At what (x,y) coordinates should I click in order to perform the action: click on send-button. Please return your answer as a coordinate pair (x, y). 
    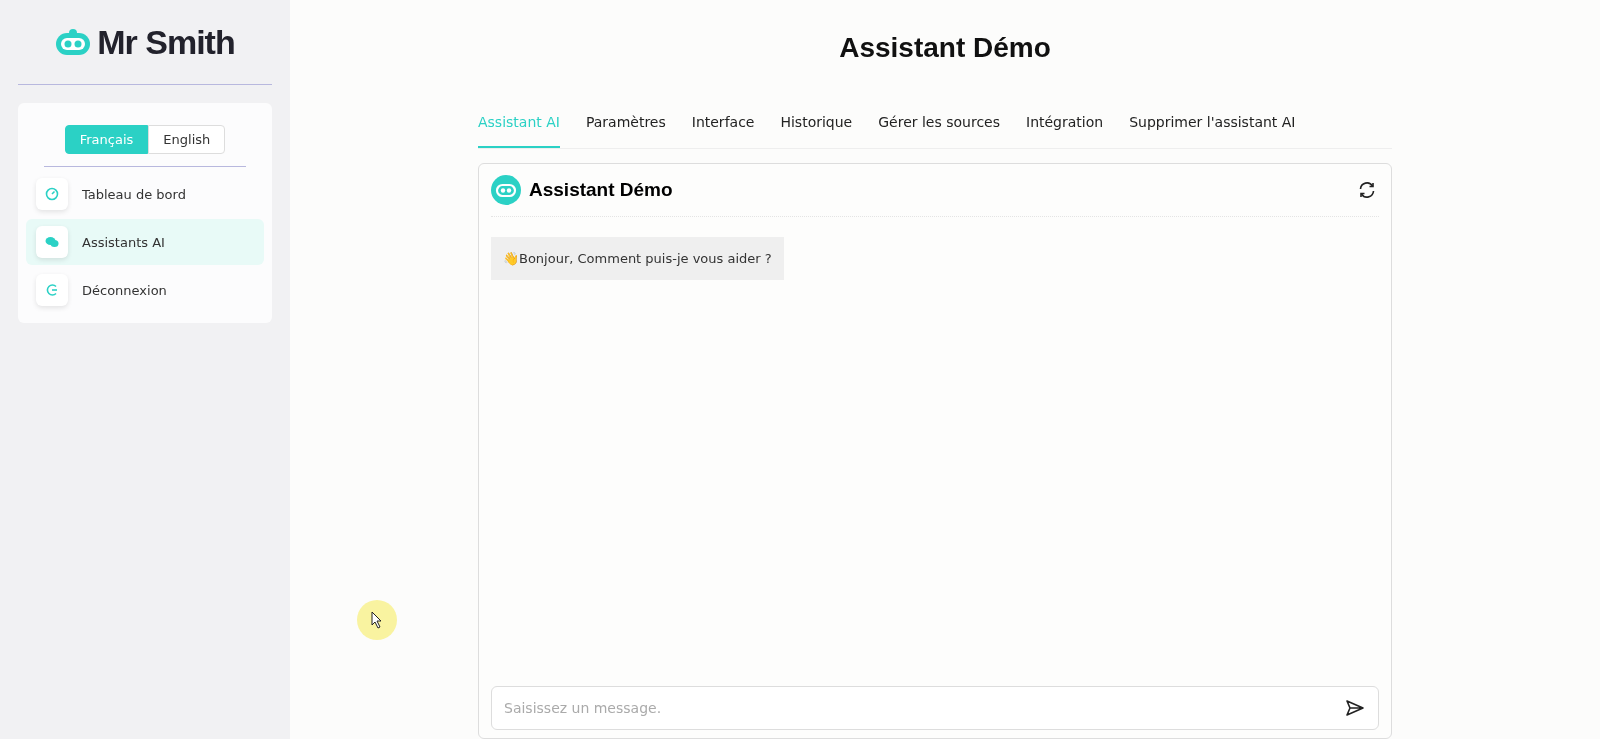
    Looking at the image, I should click on (1355, 708).